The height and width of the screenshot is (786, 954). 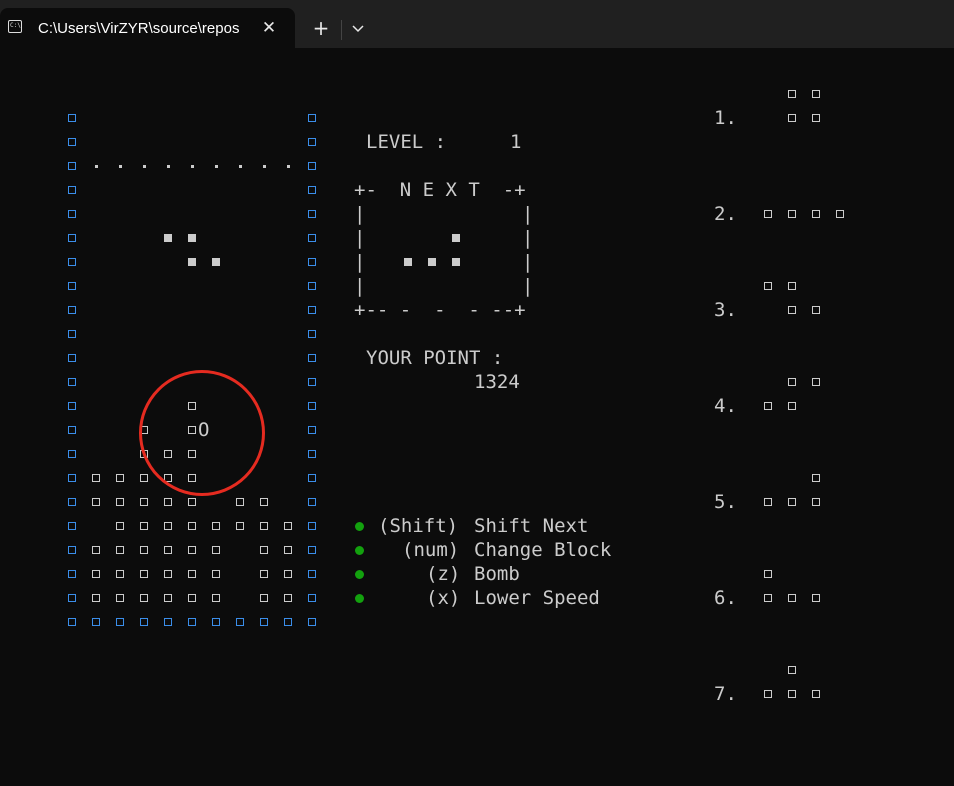 I want to click on block-number: 4., so click(x=725, y=406).